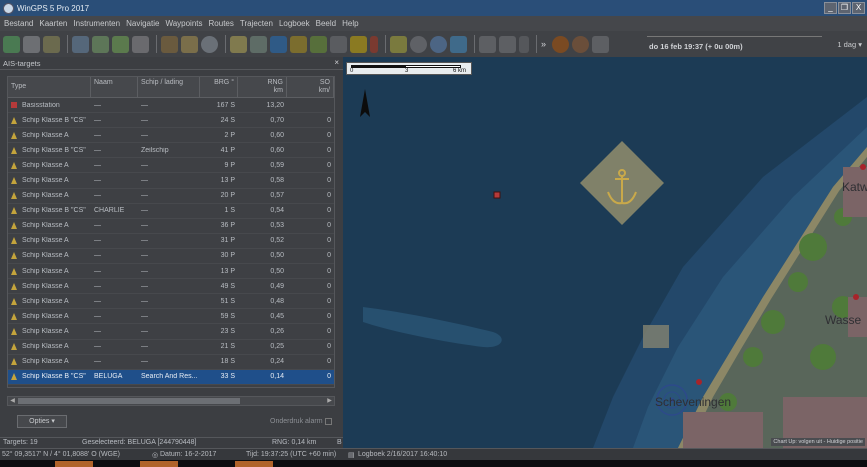 Image resolution: width=867 pixels, height=467 pixels. I want to click on menu-trajecten: Trajecten, so click(256, 23).